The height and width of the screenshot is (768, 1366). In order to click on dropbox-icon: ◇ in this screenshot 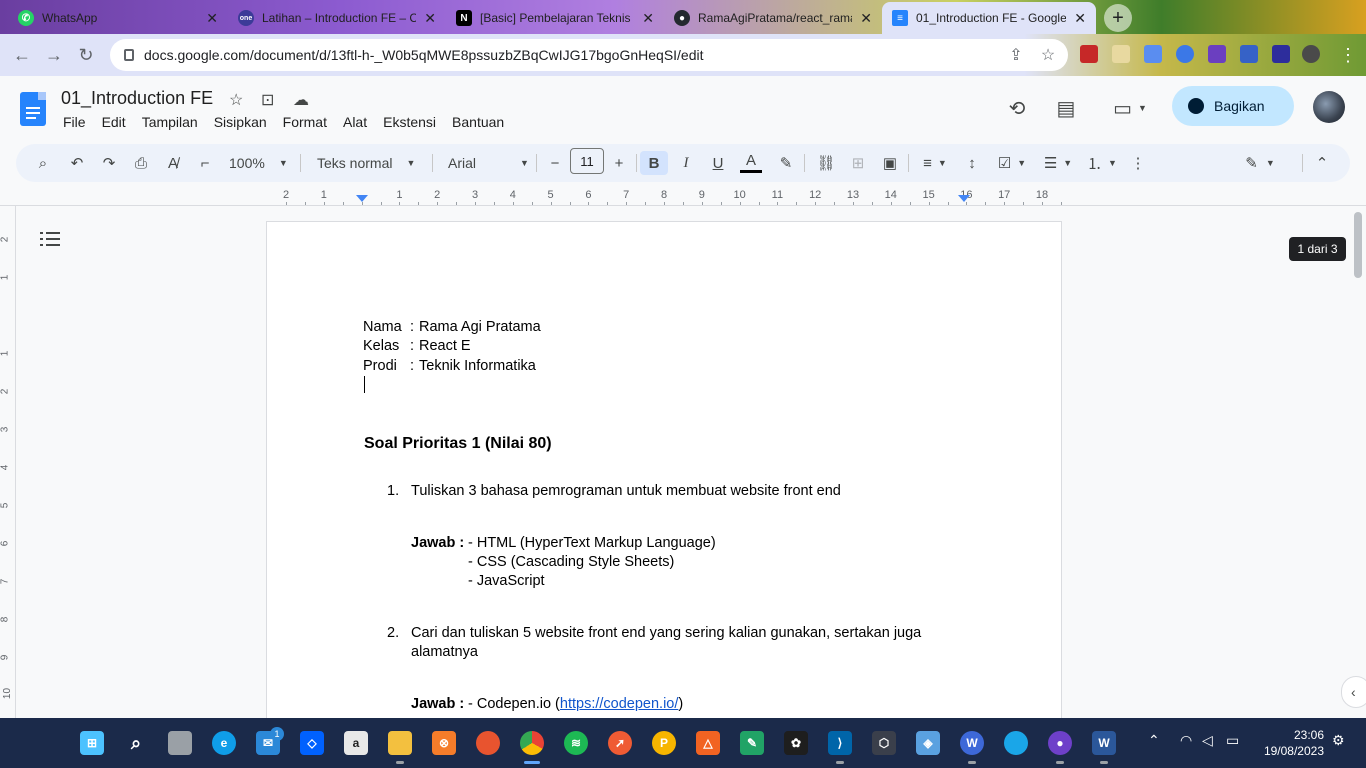, I will do `click(312, 743)`.